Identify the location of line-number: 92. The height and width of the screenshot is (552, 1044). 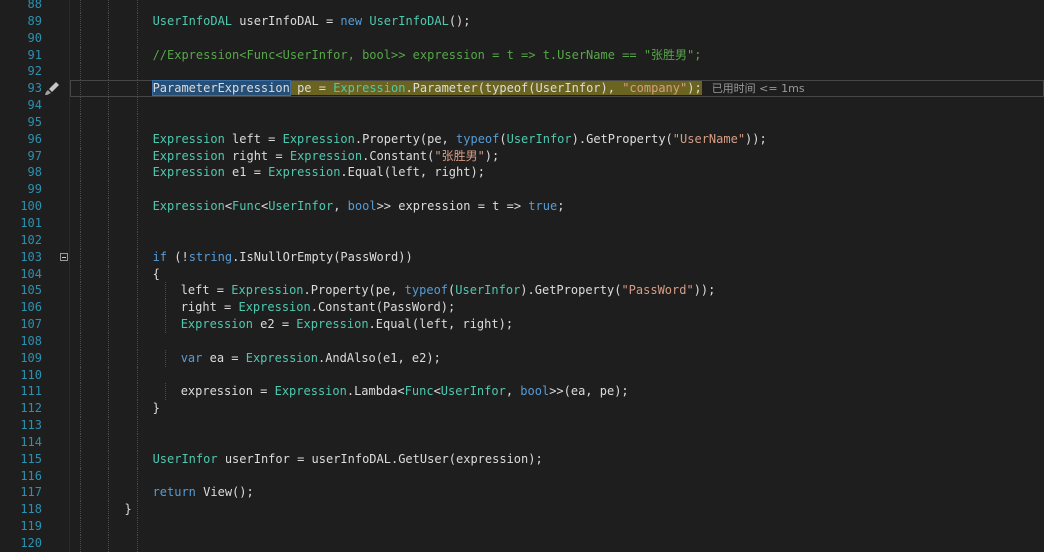
(34, 71).